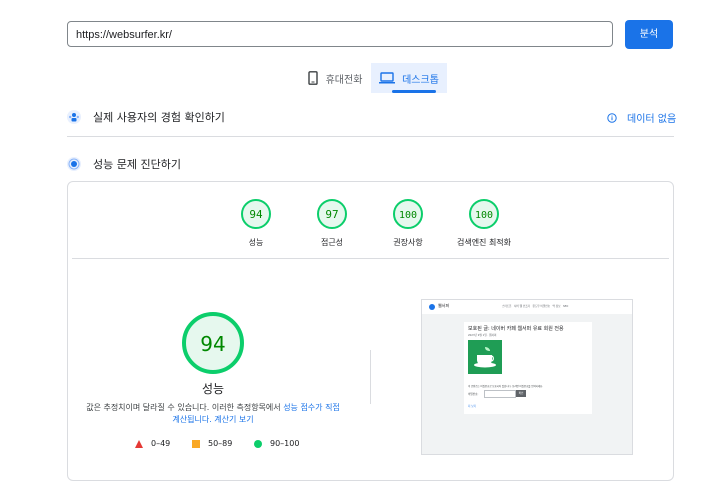 This screenshot has width=728, height=493. Describe the element at coordinates (565, 306) in the screenshot. I see `preview-nav-item: SEO` at that location.